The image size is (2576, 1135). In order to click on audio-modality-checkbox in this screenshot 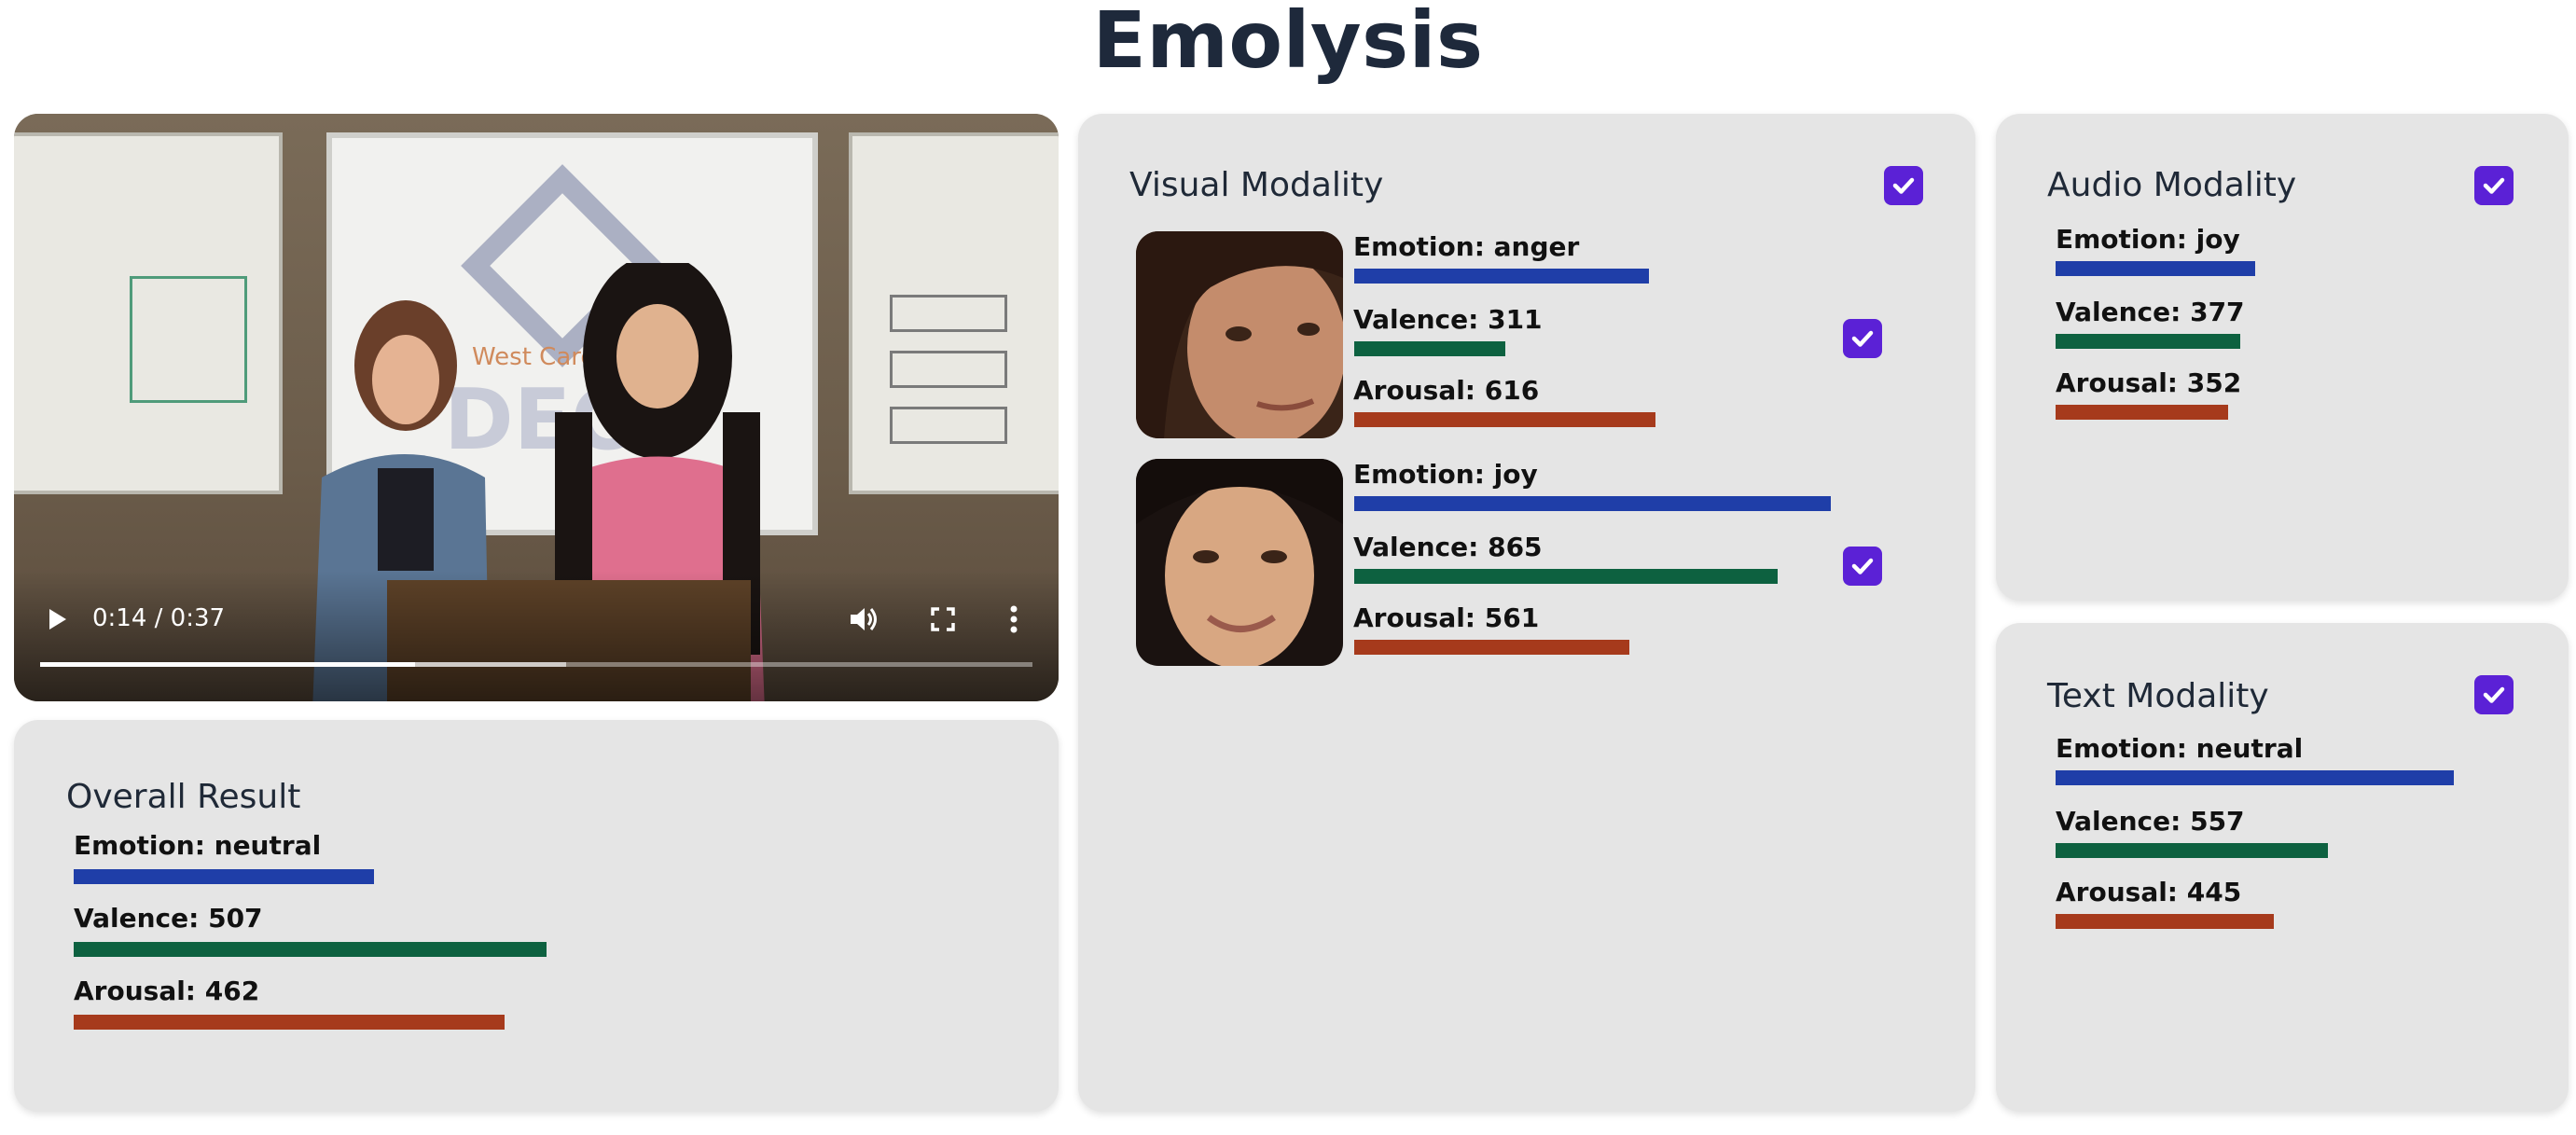, I will do `click(2494, 186)`.